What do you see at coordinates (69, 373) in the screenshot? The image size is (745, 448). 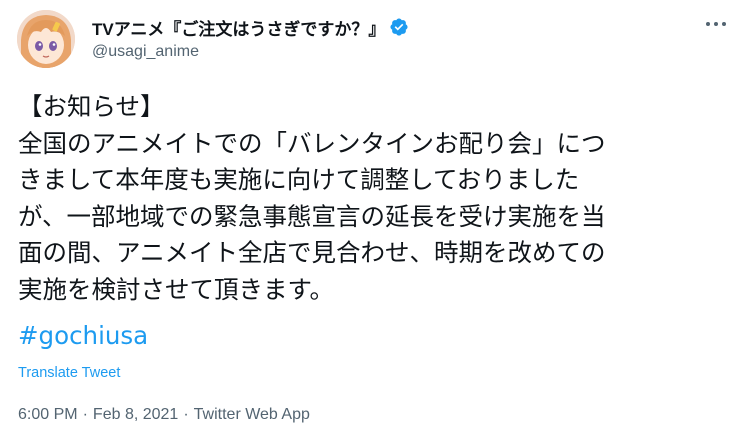 I see `translate-tweet-link: Translate Tweet` at bounding box center [69, 373].